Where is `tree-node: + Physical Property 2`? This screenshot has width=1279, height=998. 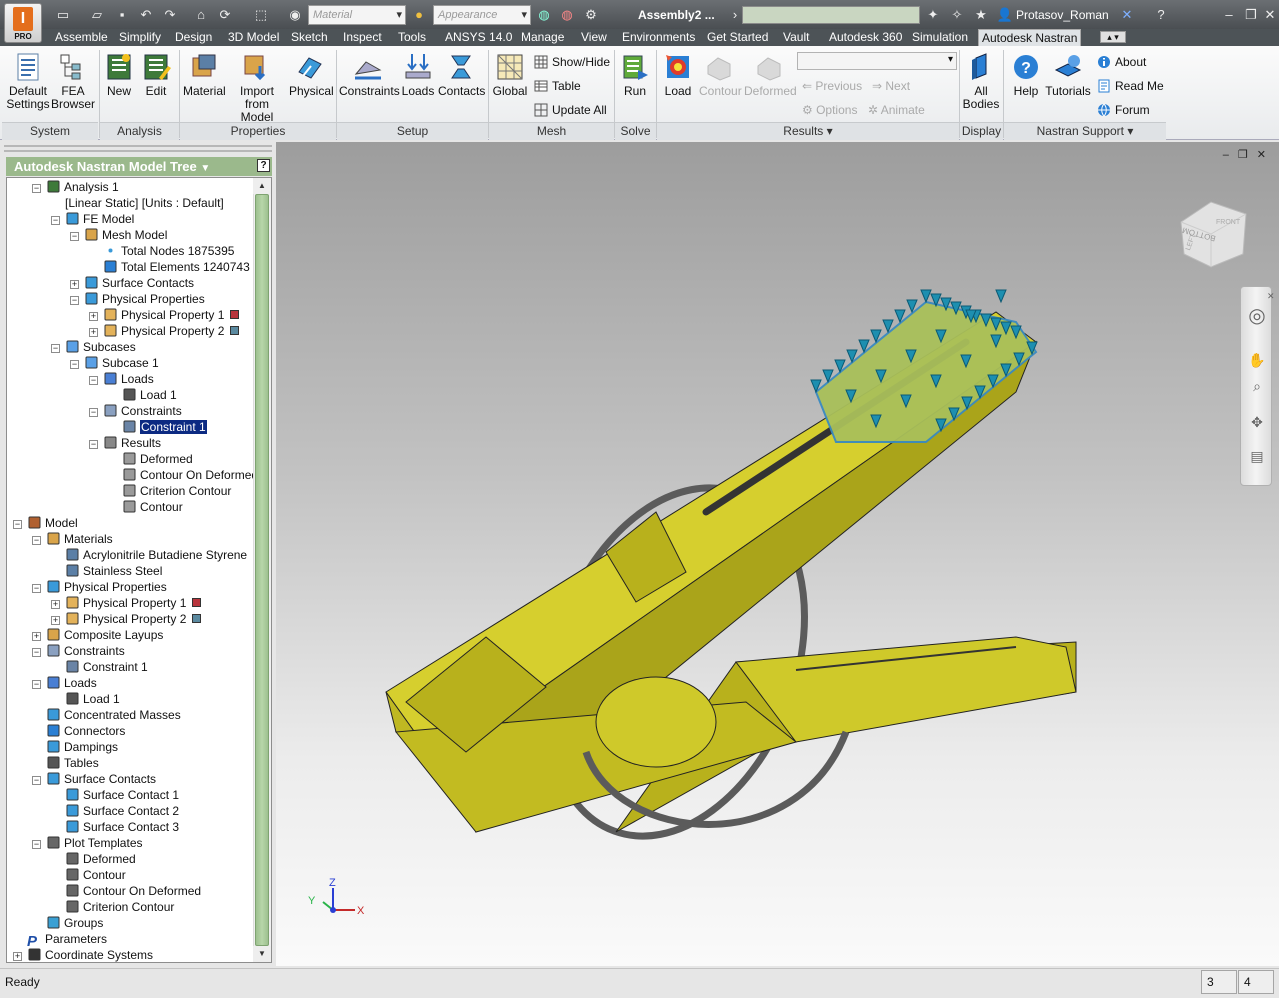
tree-node: + Physical Property 2 is located at coordinates (164, 331).